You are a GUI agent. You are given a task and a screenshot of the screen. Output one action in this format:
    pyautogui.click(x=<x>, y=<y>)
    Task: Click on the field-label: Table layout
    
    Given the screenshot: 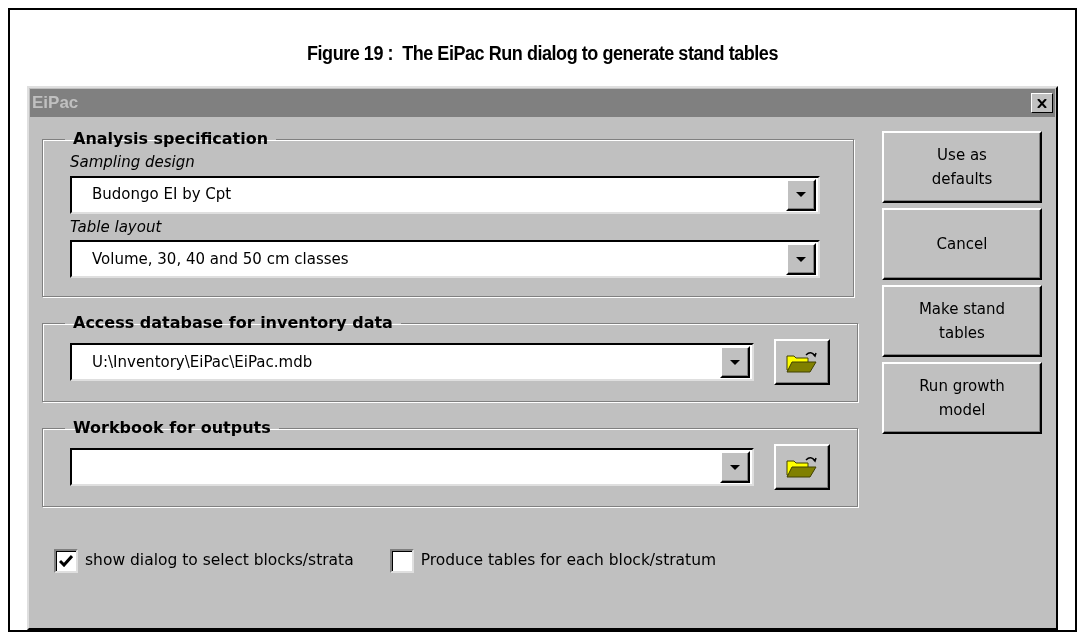 What is the action you would take?
    pyautogui.click(x=116, y=227)
    